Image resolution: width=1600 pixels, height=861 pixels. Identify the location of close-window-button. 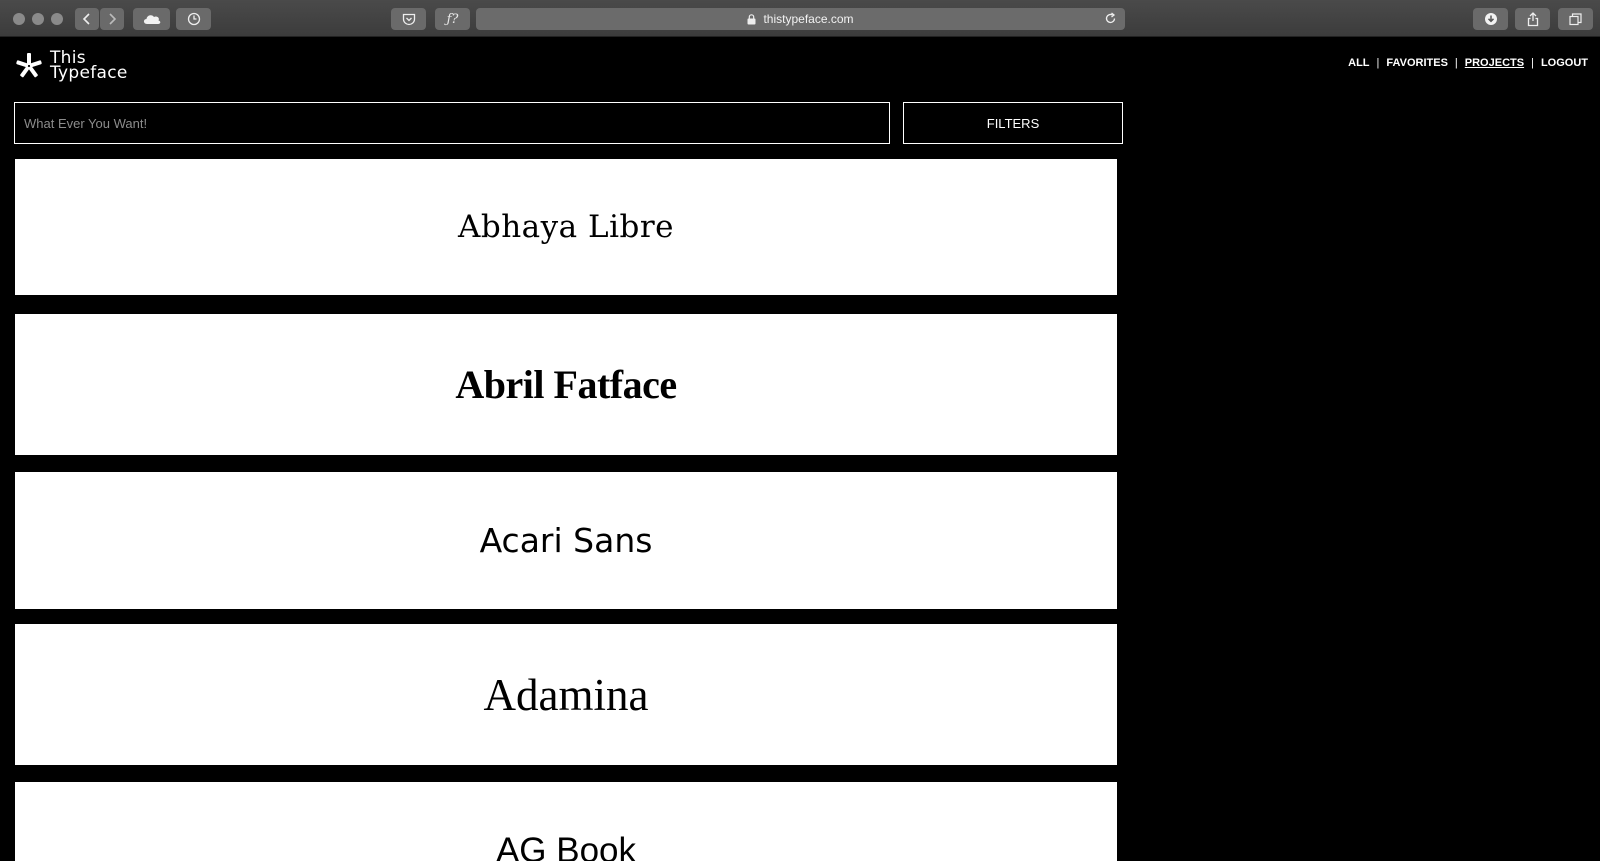
(19, 19).